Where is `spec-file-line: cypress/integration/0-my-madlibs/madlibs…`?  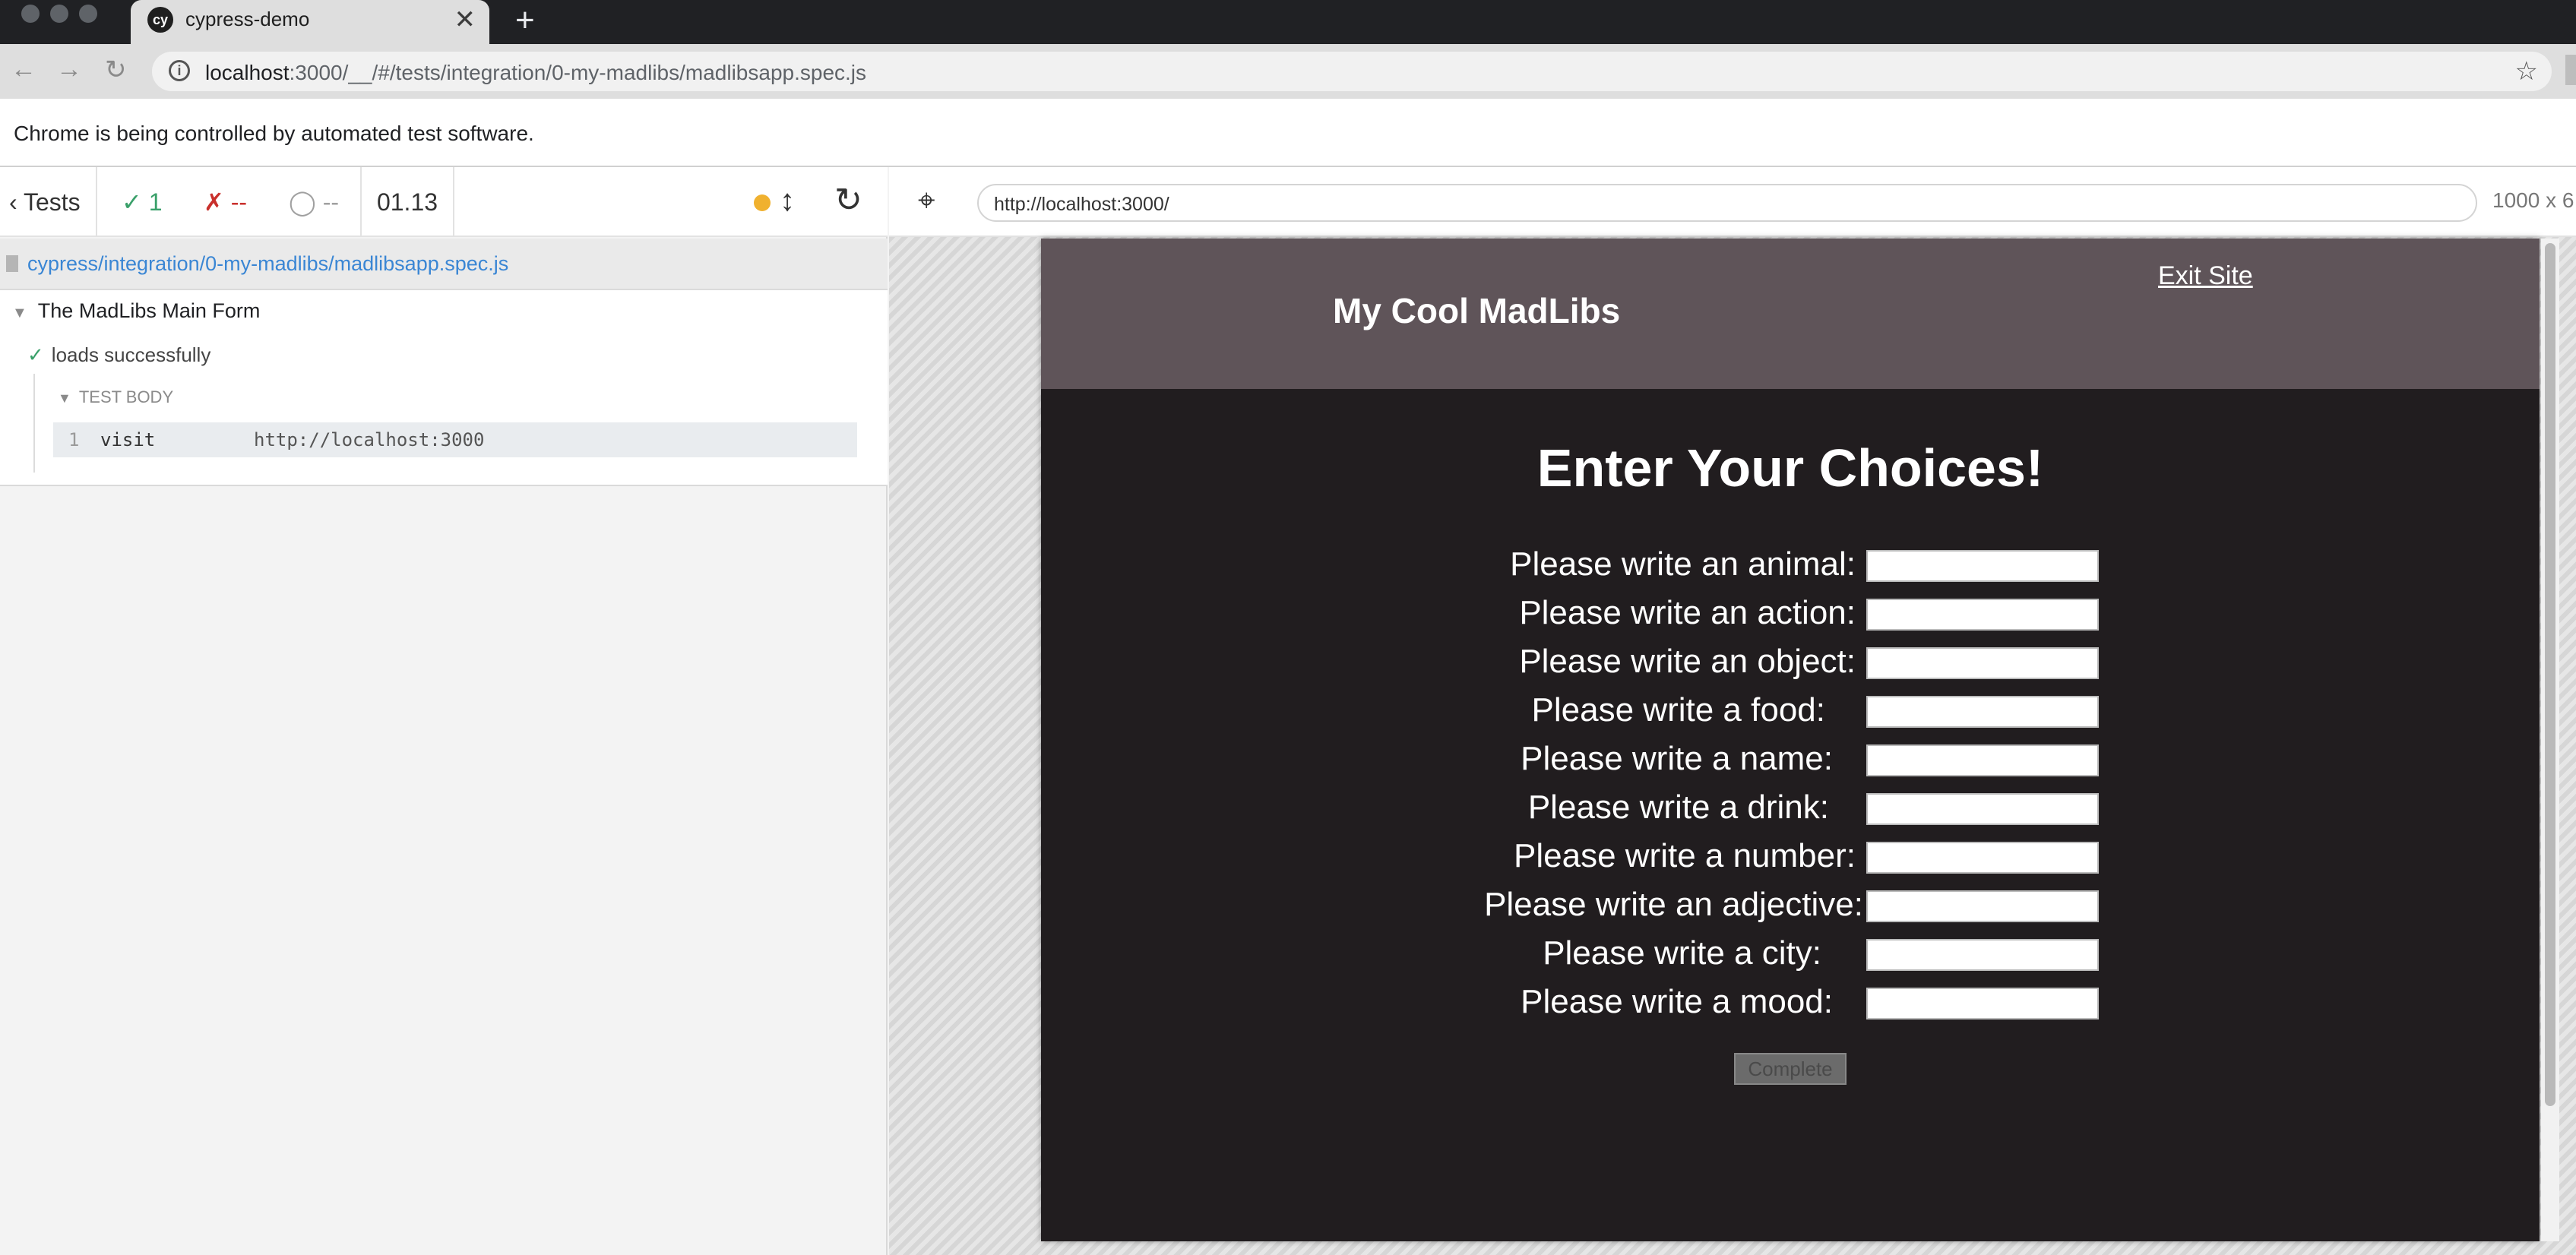
spec-file-line: cypress/integration/0-my-madlibs/madlibs… is located at coordinates (444, 264).